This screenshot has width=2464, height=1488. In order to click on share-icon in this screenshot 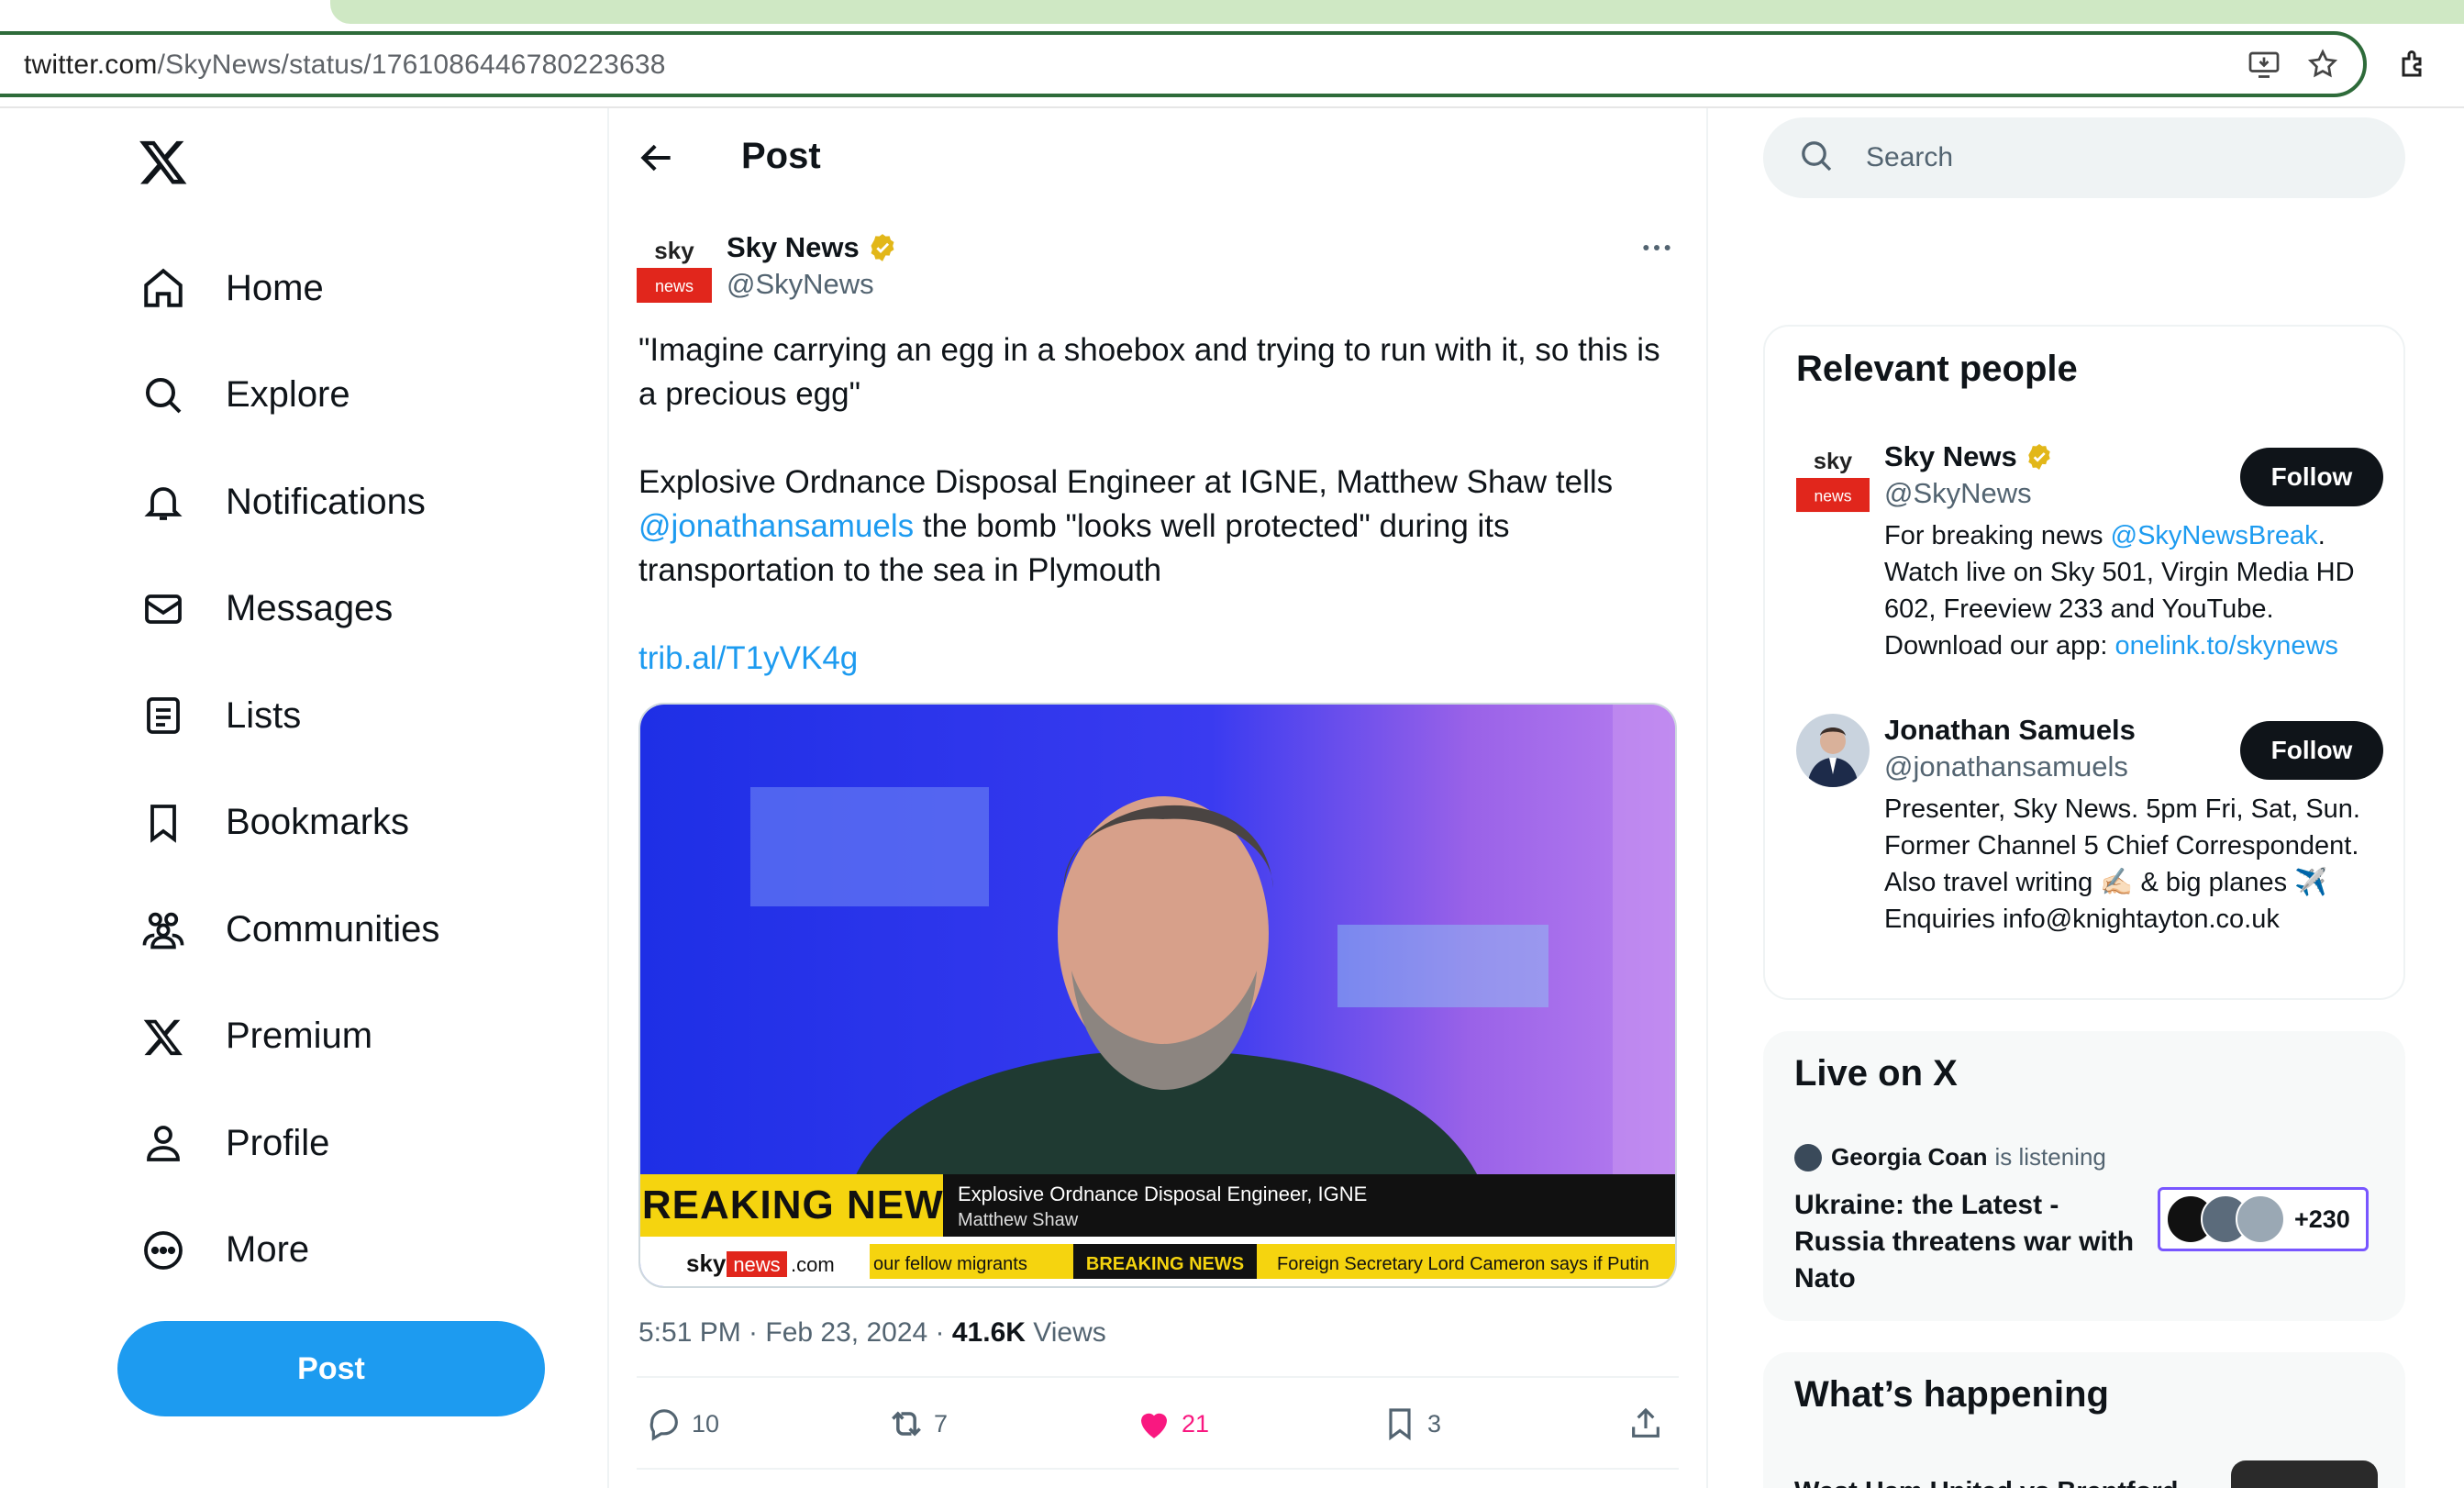, I will do `click(1646, 1424)`.